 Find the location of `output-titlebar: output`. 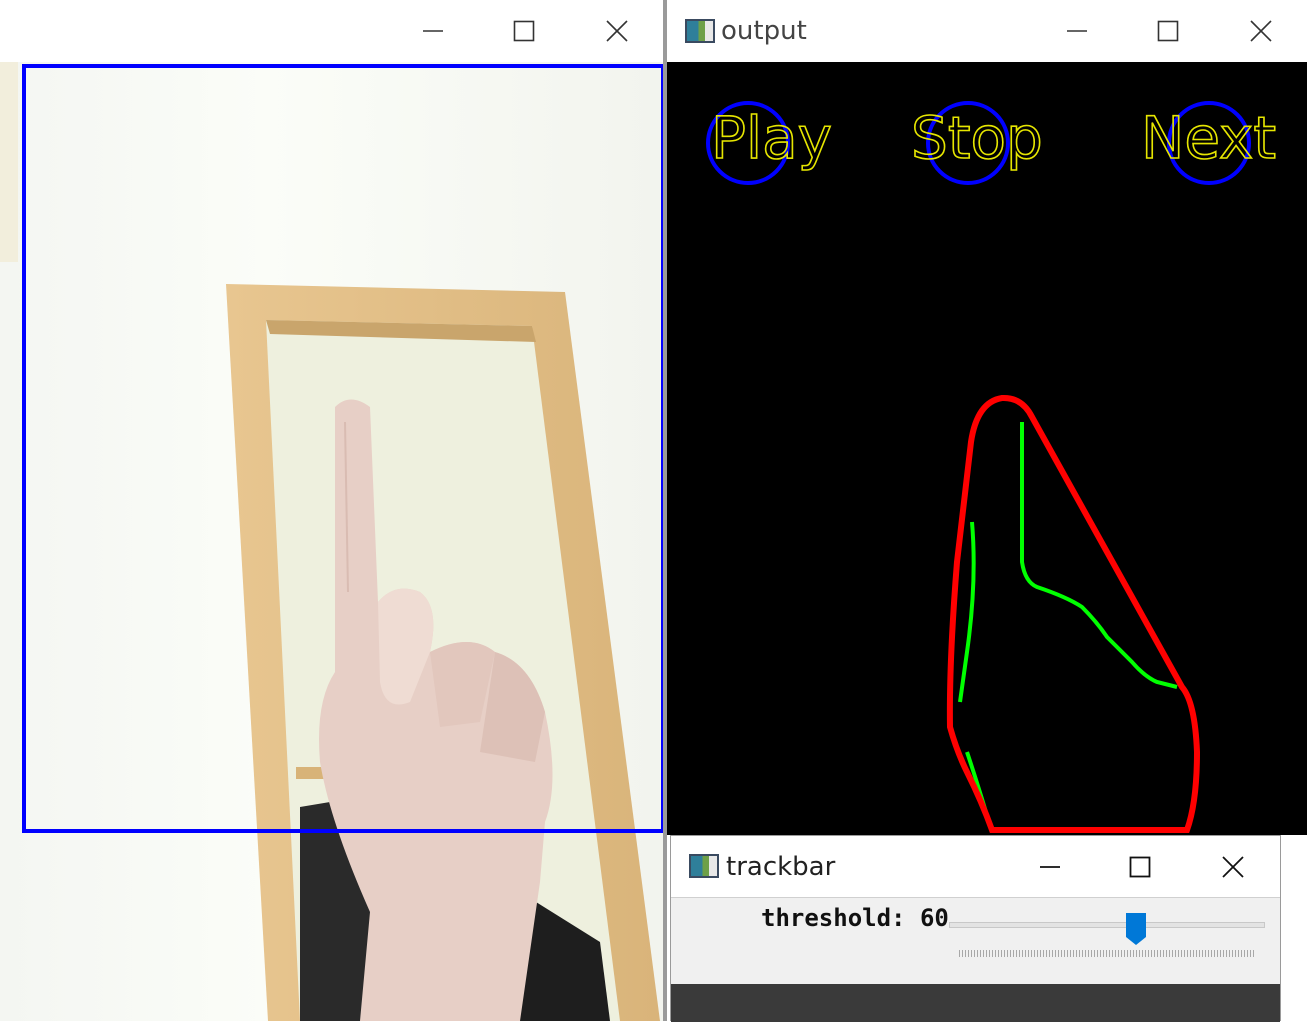

output-titlebar: output is located at coordinates (987, 31).